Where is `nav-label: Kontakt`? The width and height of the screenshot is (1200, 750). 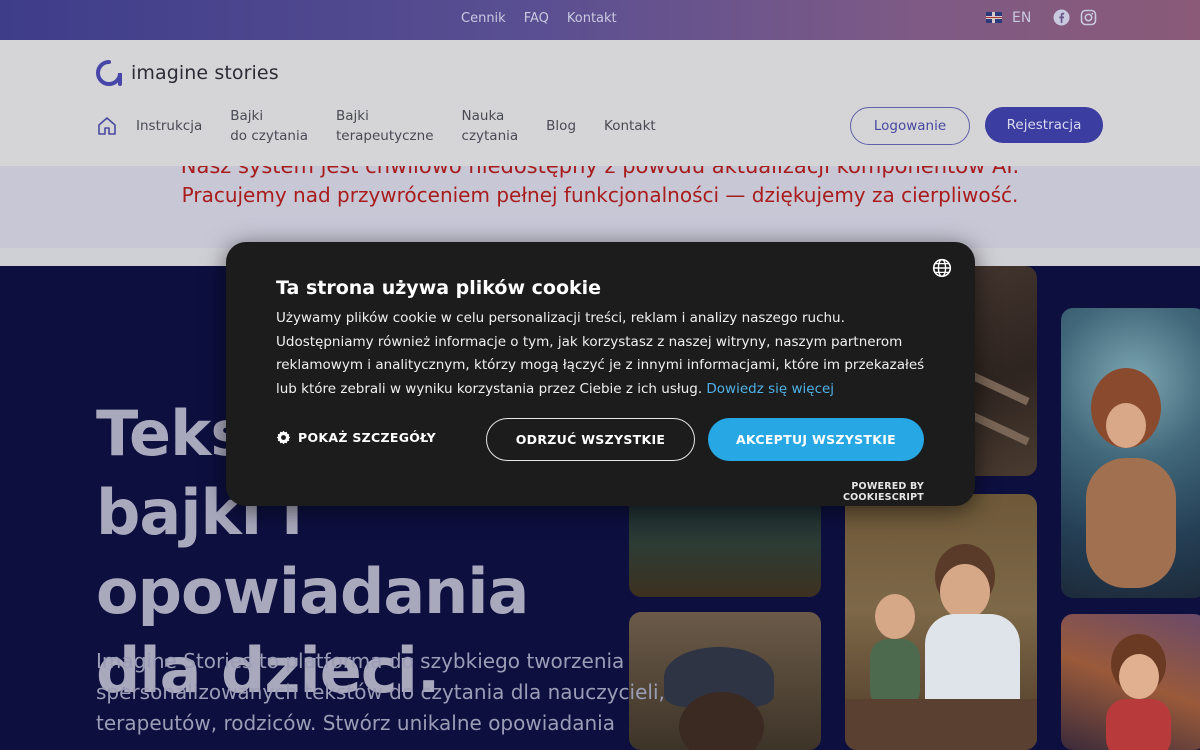
nav-label: Kontakt is located at coordinates (630, 126).